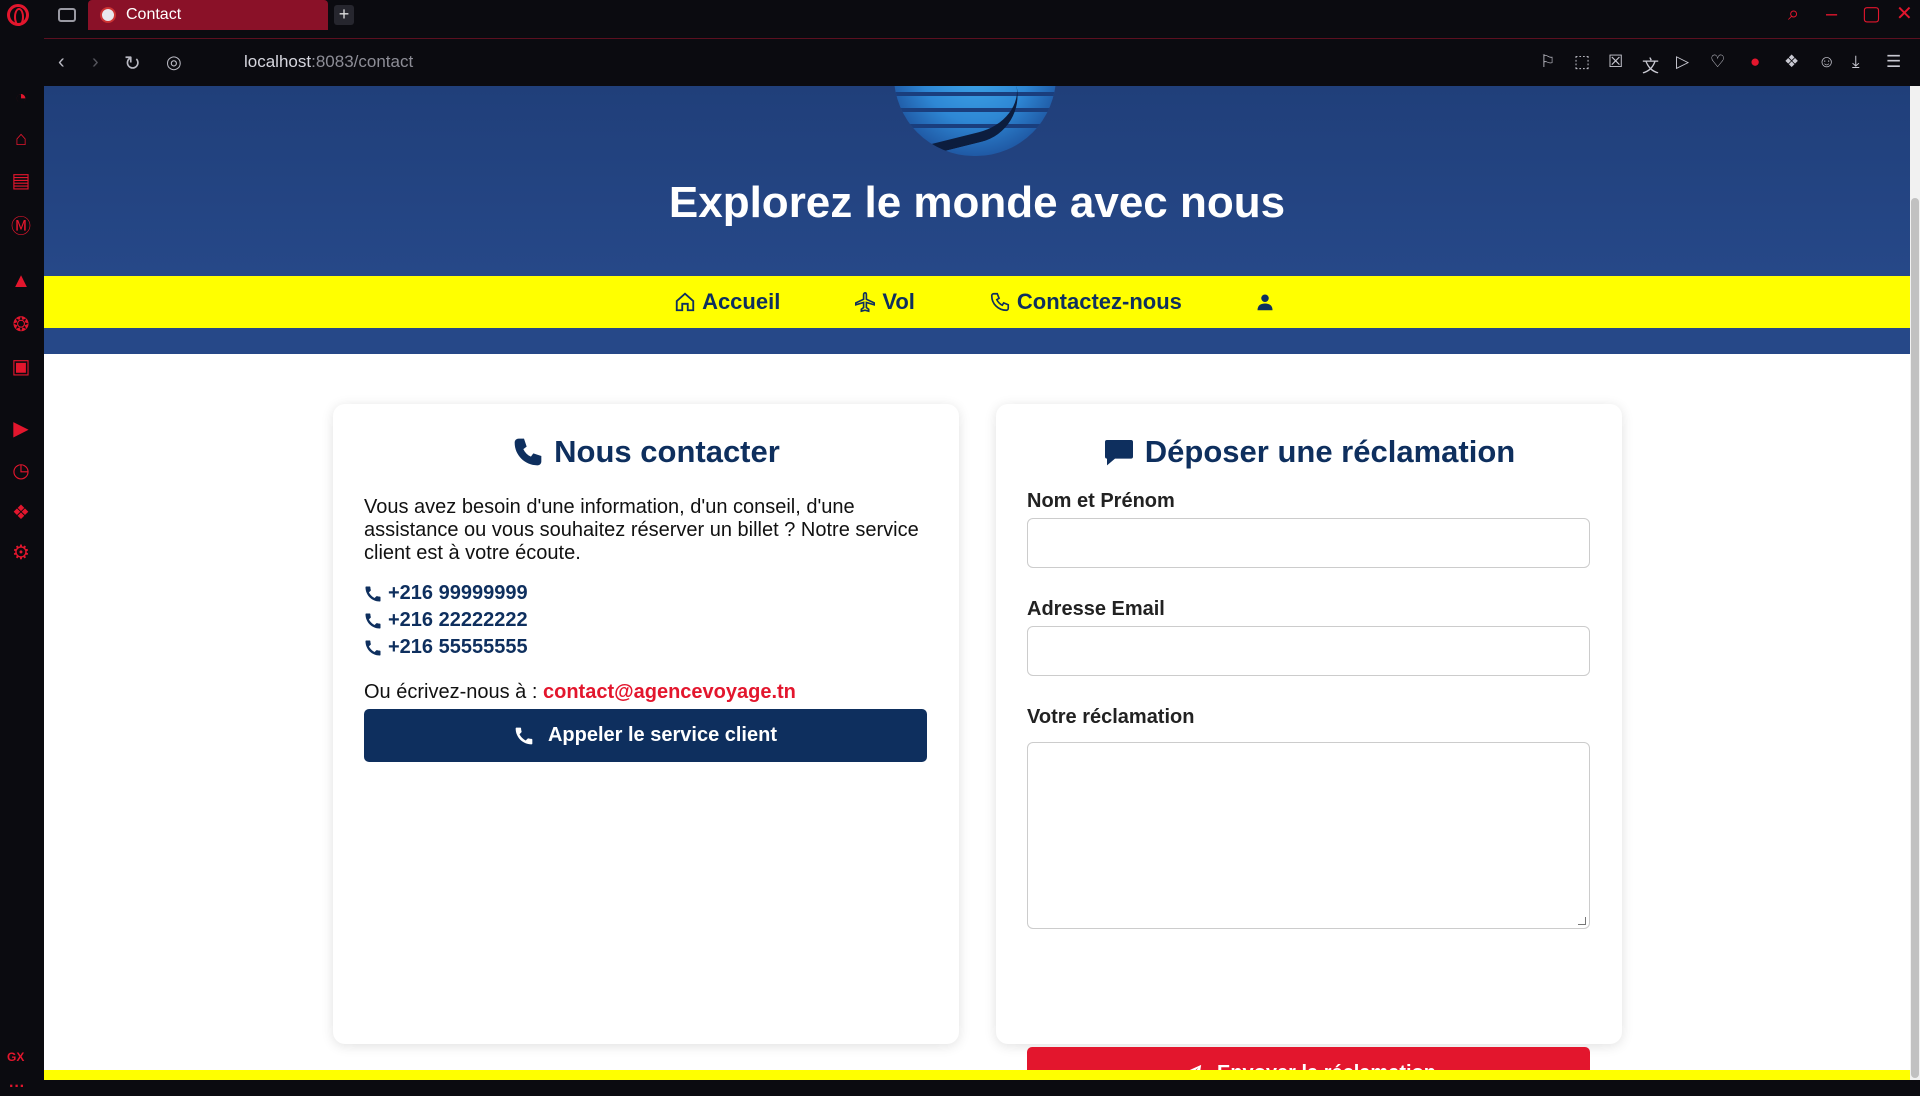 This screenshot has height=1096, width=1920. I want to click on nav-item-account, so click(1268, 302).